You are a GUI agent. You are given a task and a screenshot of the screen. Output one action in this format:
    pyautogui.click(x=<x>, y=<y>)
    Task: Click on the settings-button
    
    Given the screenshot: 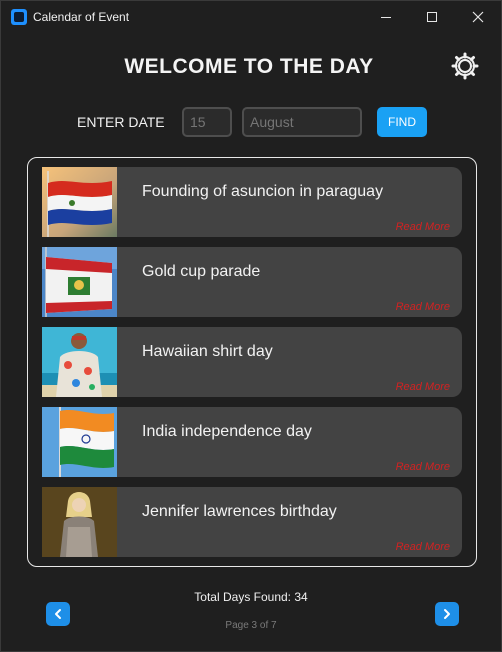 What is the action you would take?
    pyautogui.click(x=465, y=66)
    